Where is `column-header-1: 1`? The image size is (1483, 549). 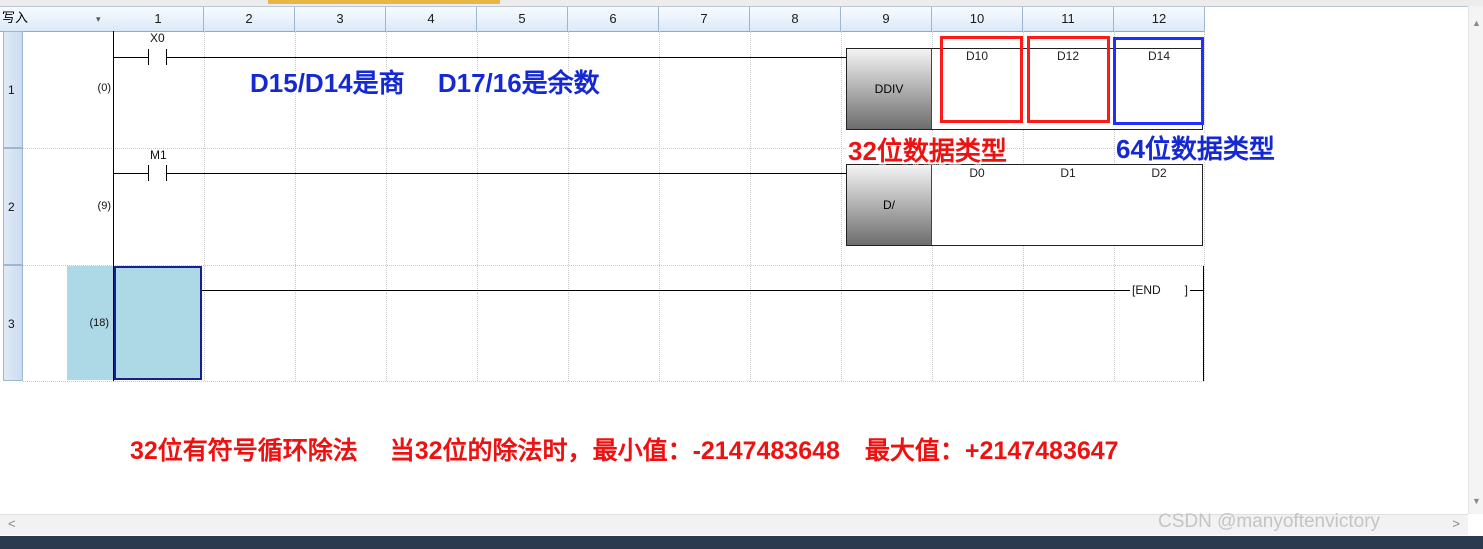
column-header-1: 1 is located at coordinates (158, 19).